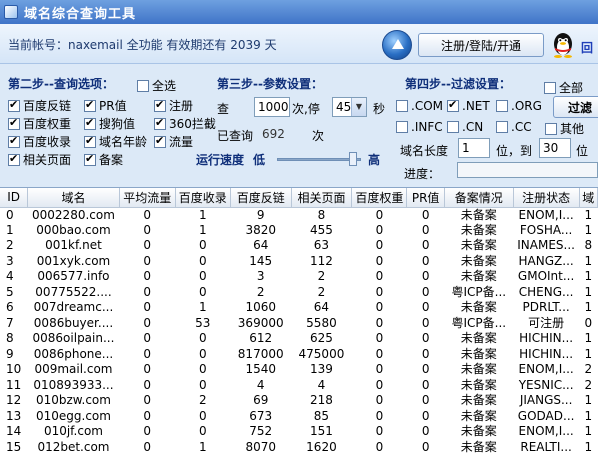 Image resolution: width=598 pixels, height=453 pixels. I want to click on column-header: 域, so click(588, 198).